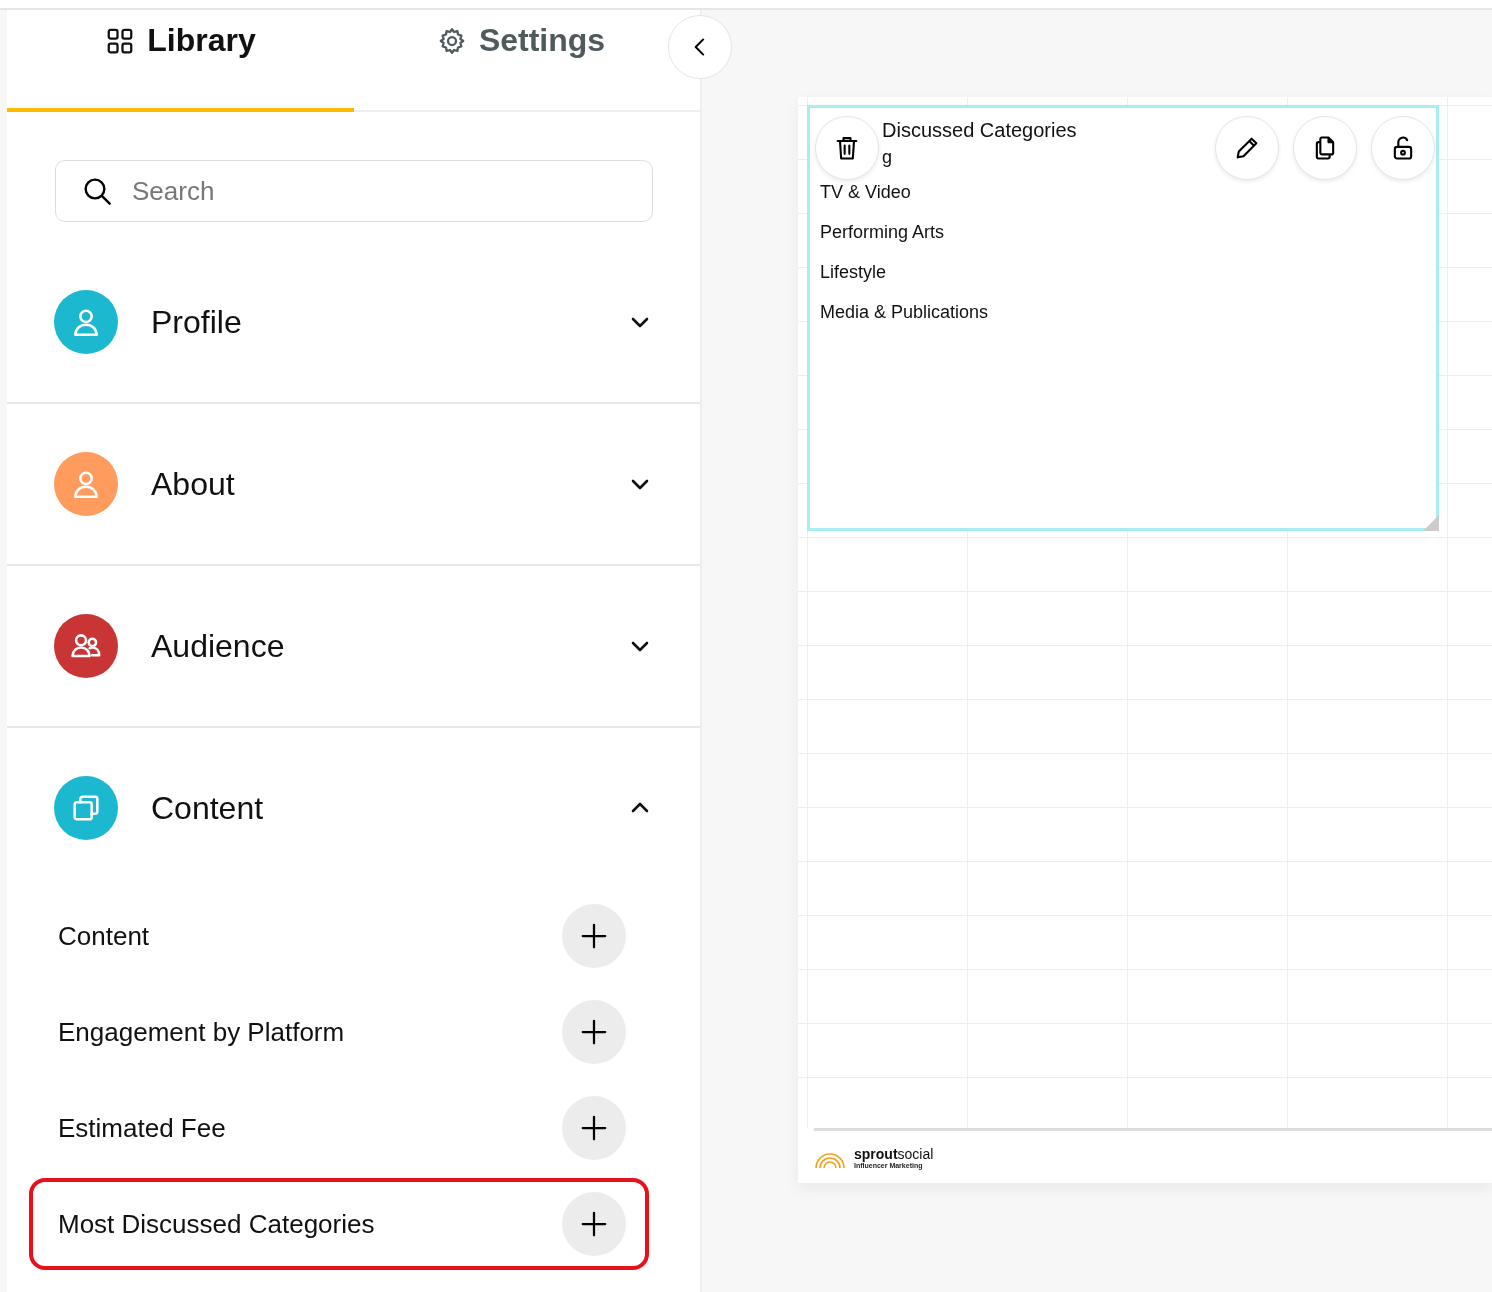 The height and width of the screenshot is (1292, 1492). What do you see at coordinates (208, 808) in the screenshot?
I see `section-title: Content` at bounding box center [208, 808].